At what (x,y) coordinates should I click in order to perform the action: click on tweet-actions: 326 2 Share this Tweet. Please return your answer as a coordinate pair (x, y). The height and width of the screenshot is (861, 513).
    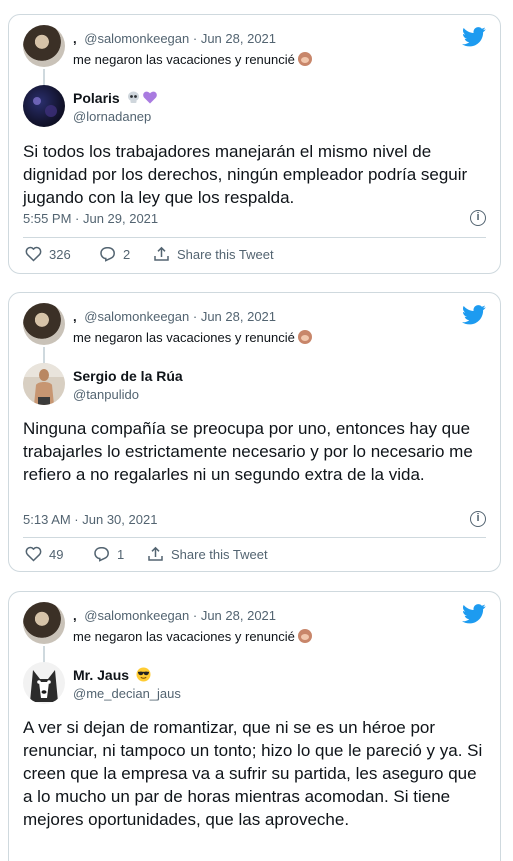
    Looking at the image, I should click on (254, 256).